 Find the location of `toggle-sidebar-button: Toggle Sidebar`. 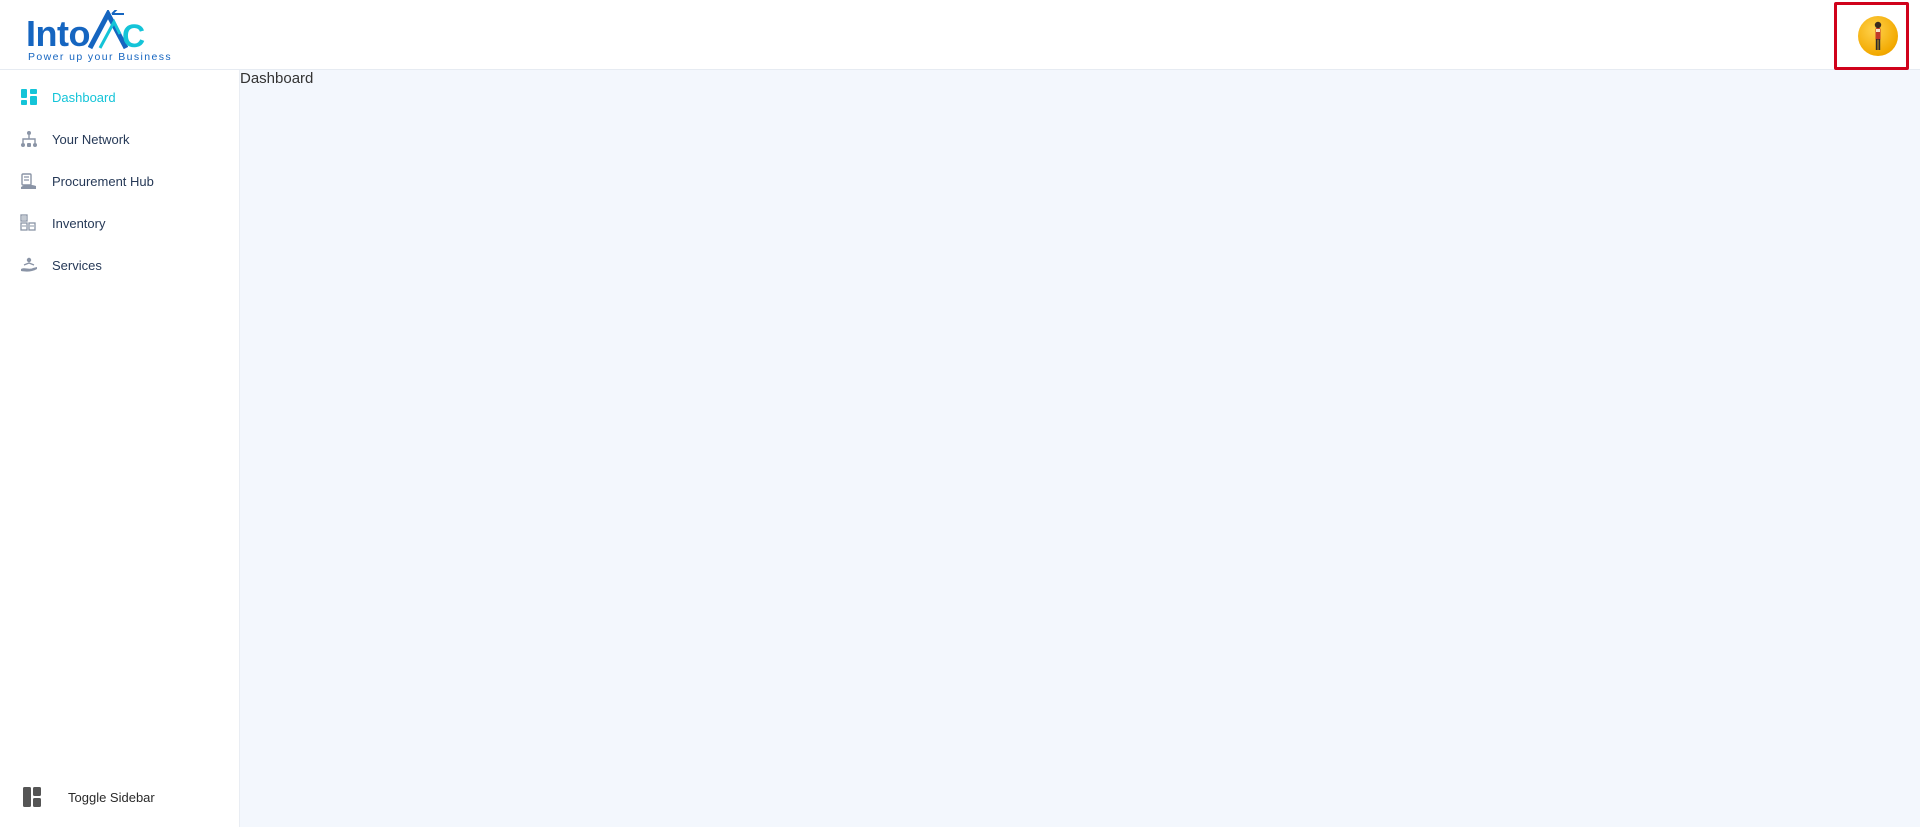

toggle-sidebar-button: Toggle Sidebar is located at coordinates (120, 797).